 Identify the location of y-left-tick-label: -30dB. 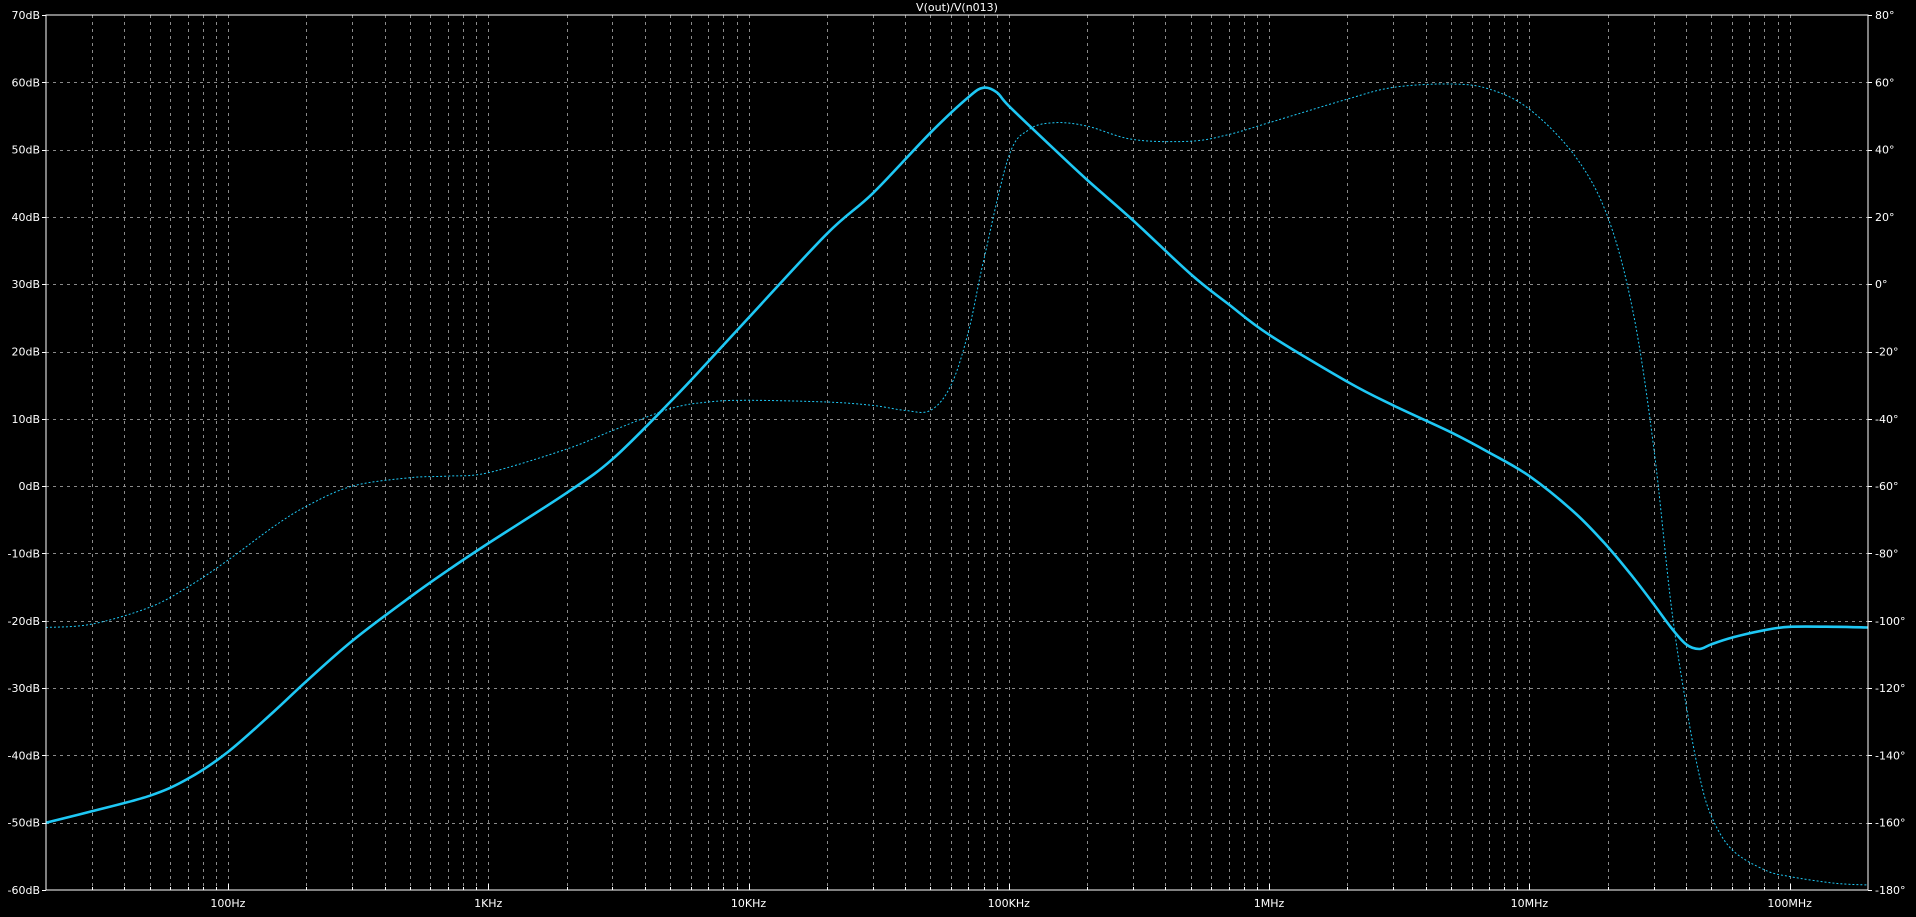
(24, 688).